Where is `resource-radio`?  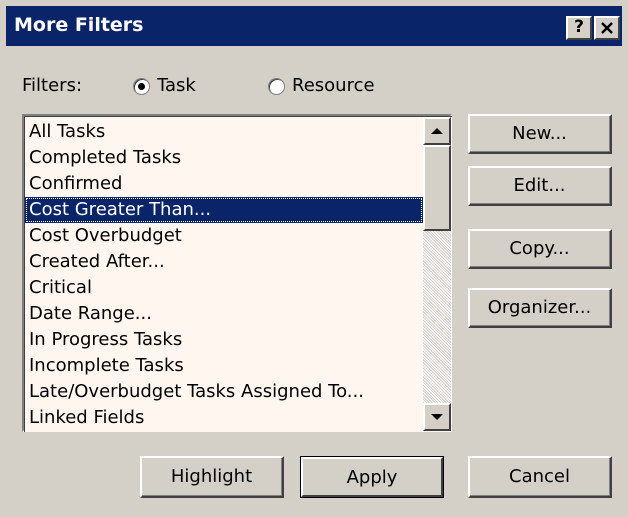
resource-radio is located at coordinates (276, 86).